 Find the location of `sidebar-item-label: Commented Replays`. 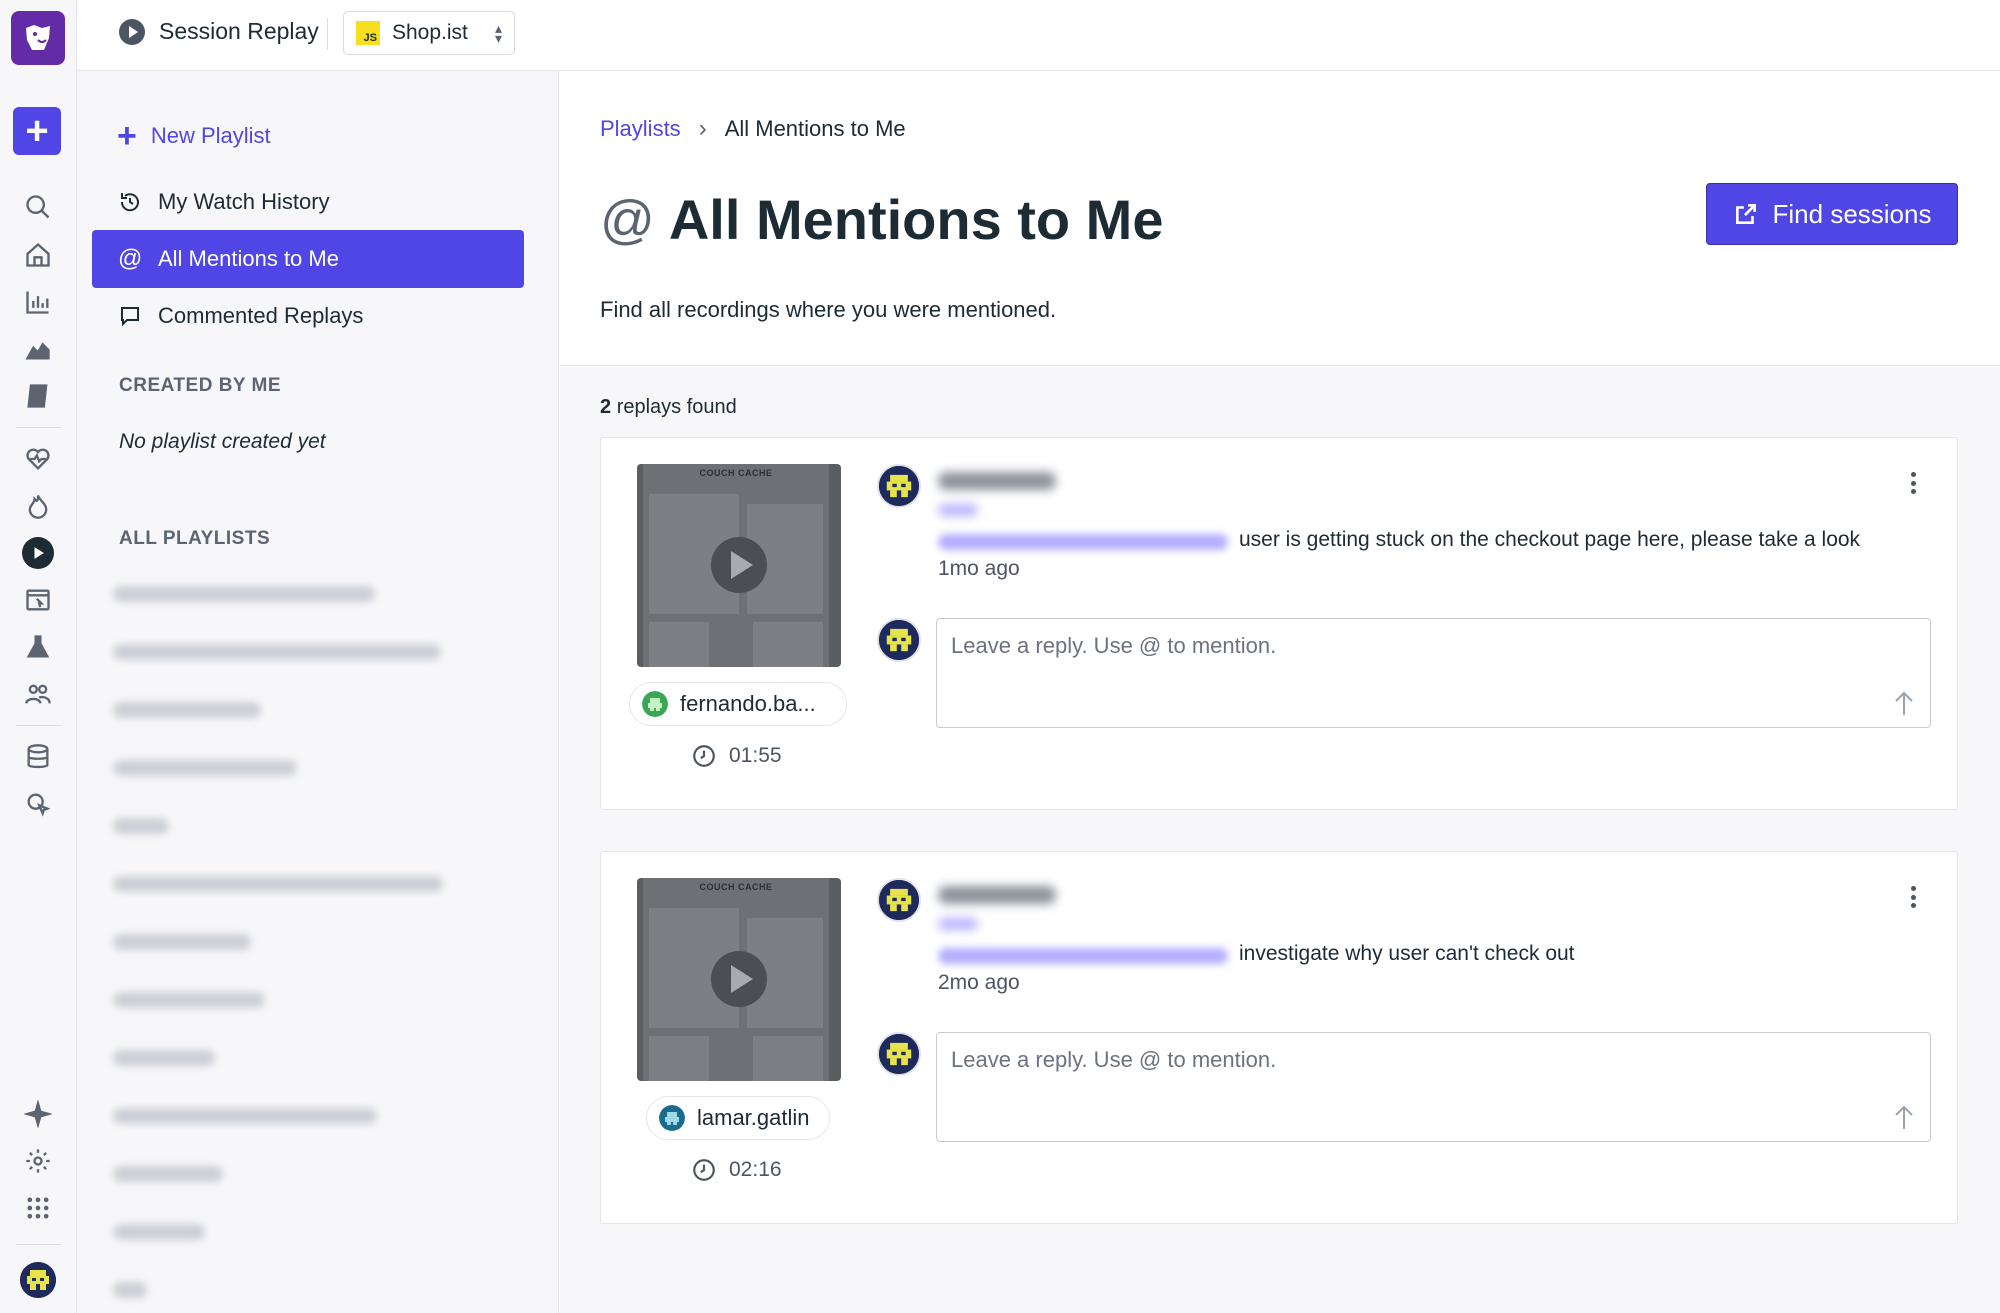

sidebar-item-label: Commented Replays is located at coordinates (261, 315).